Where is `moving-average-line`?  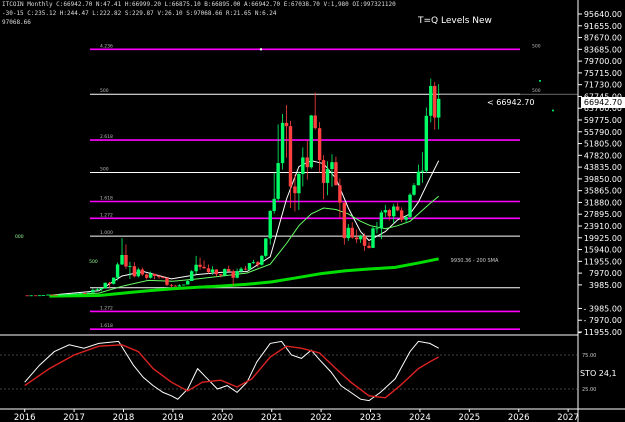
moving-average-line is located at coordinates (244, 245).